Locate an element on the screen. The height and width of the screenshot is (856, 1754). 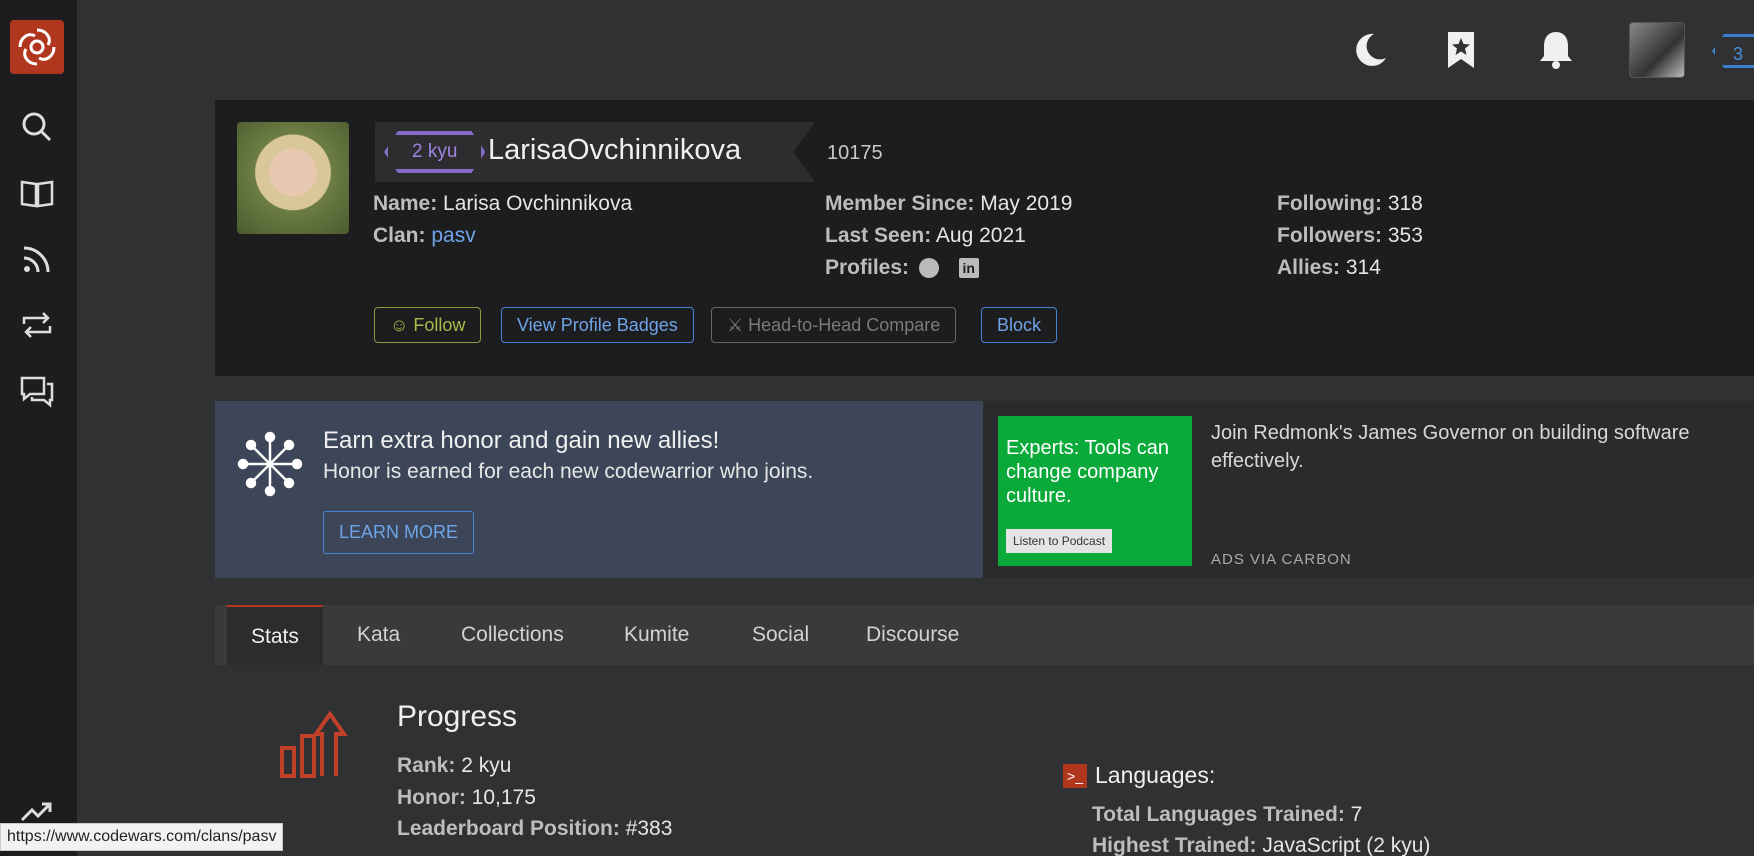
total-languages-label: Total Languages Trained: is located at coordinates (1218, 814).